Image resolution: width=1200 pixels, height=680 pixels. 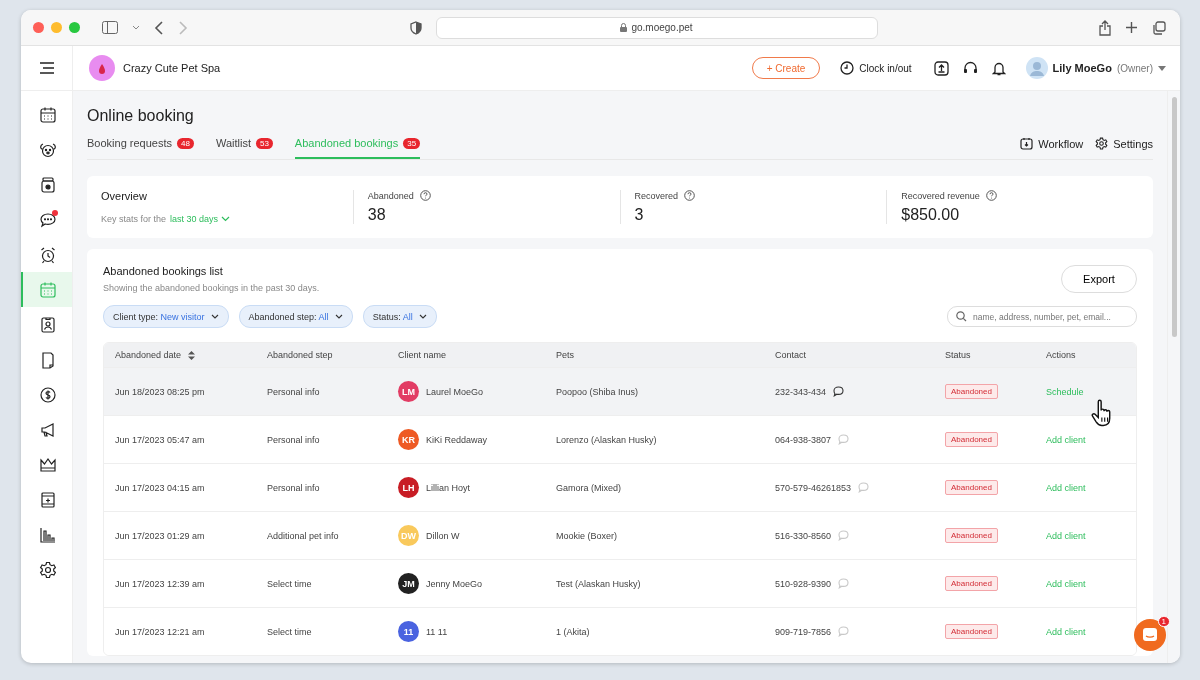 What do you see at coordinates (940, 195) in the screenshot?
I see `stat-label: Recovered revenue` at bounding box center [940, 195].